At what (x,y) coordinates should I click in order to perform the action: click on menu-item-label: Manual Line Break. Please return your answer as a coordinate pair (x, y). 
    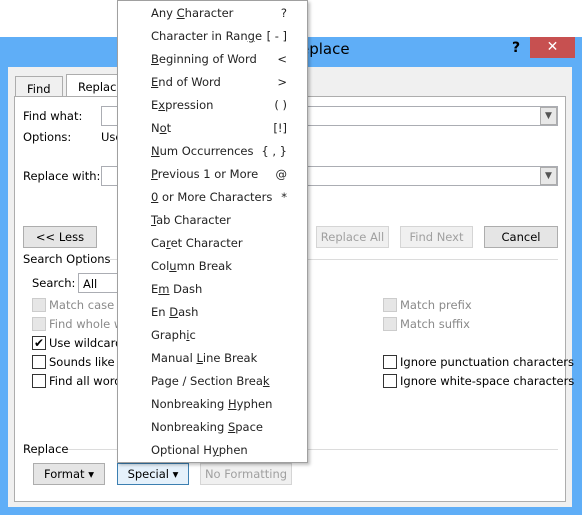
    Looking at the image, I should click on (204, 358).